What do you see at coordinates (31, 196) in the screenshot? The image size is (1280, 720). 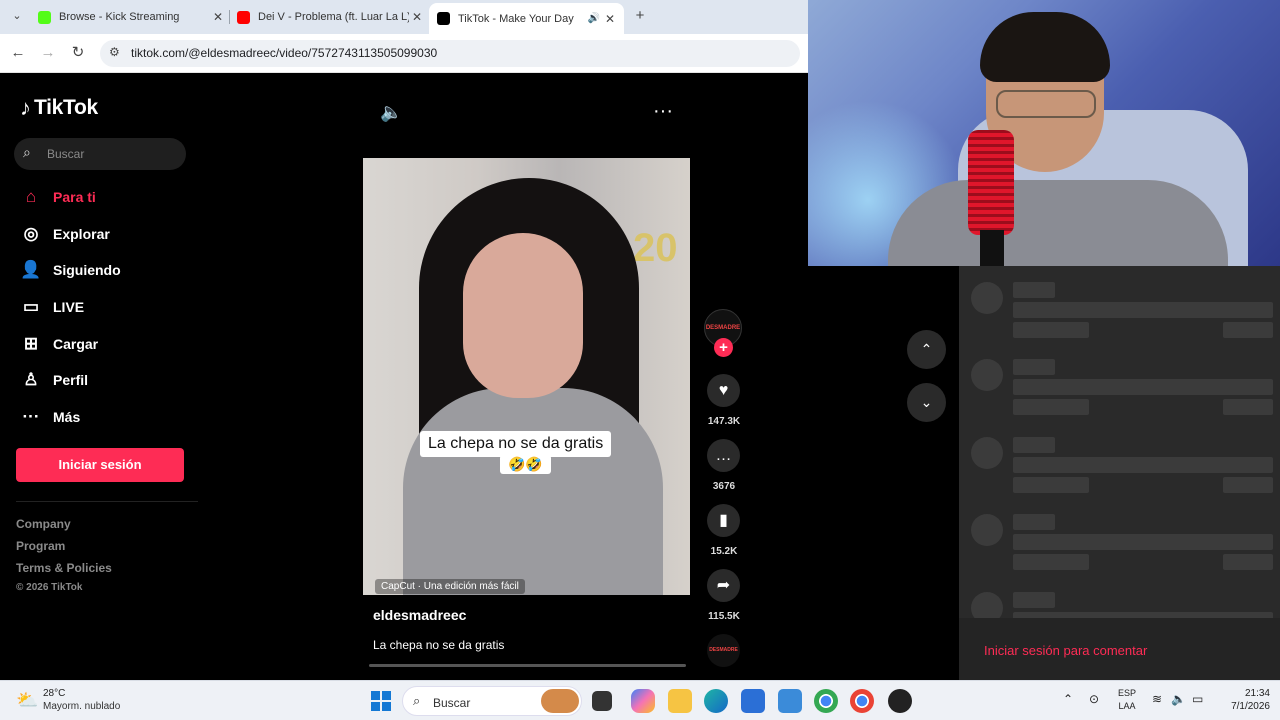 I see `home-icon: ⌂` at bounding box center [31, 196].